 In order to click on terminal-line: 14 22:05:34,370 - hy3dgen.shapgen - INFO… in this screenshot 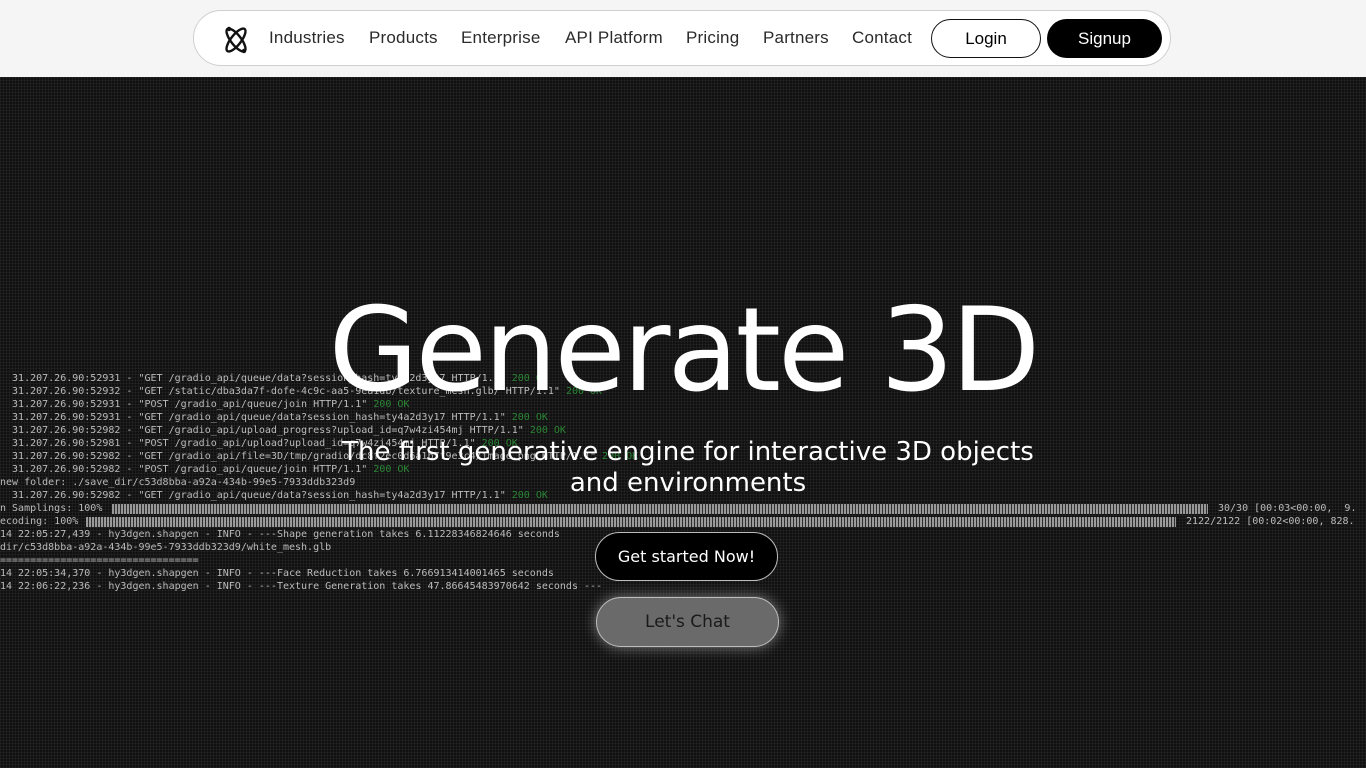, I will do `click(277, 573)`.